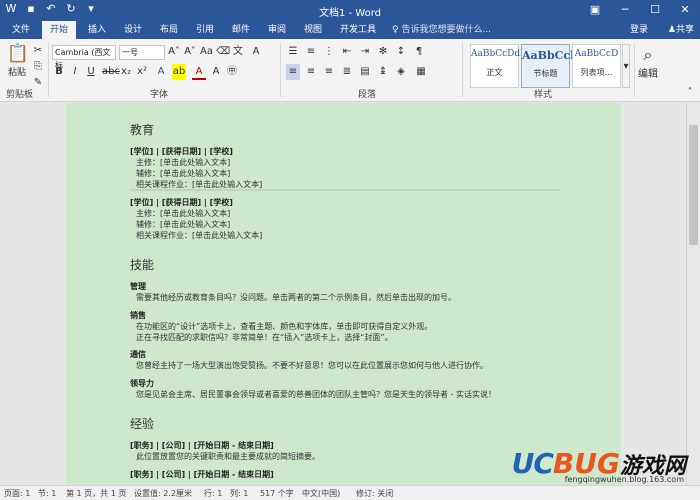  I want to click on status-section: 节: 1, so click(47, 493).